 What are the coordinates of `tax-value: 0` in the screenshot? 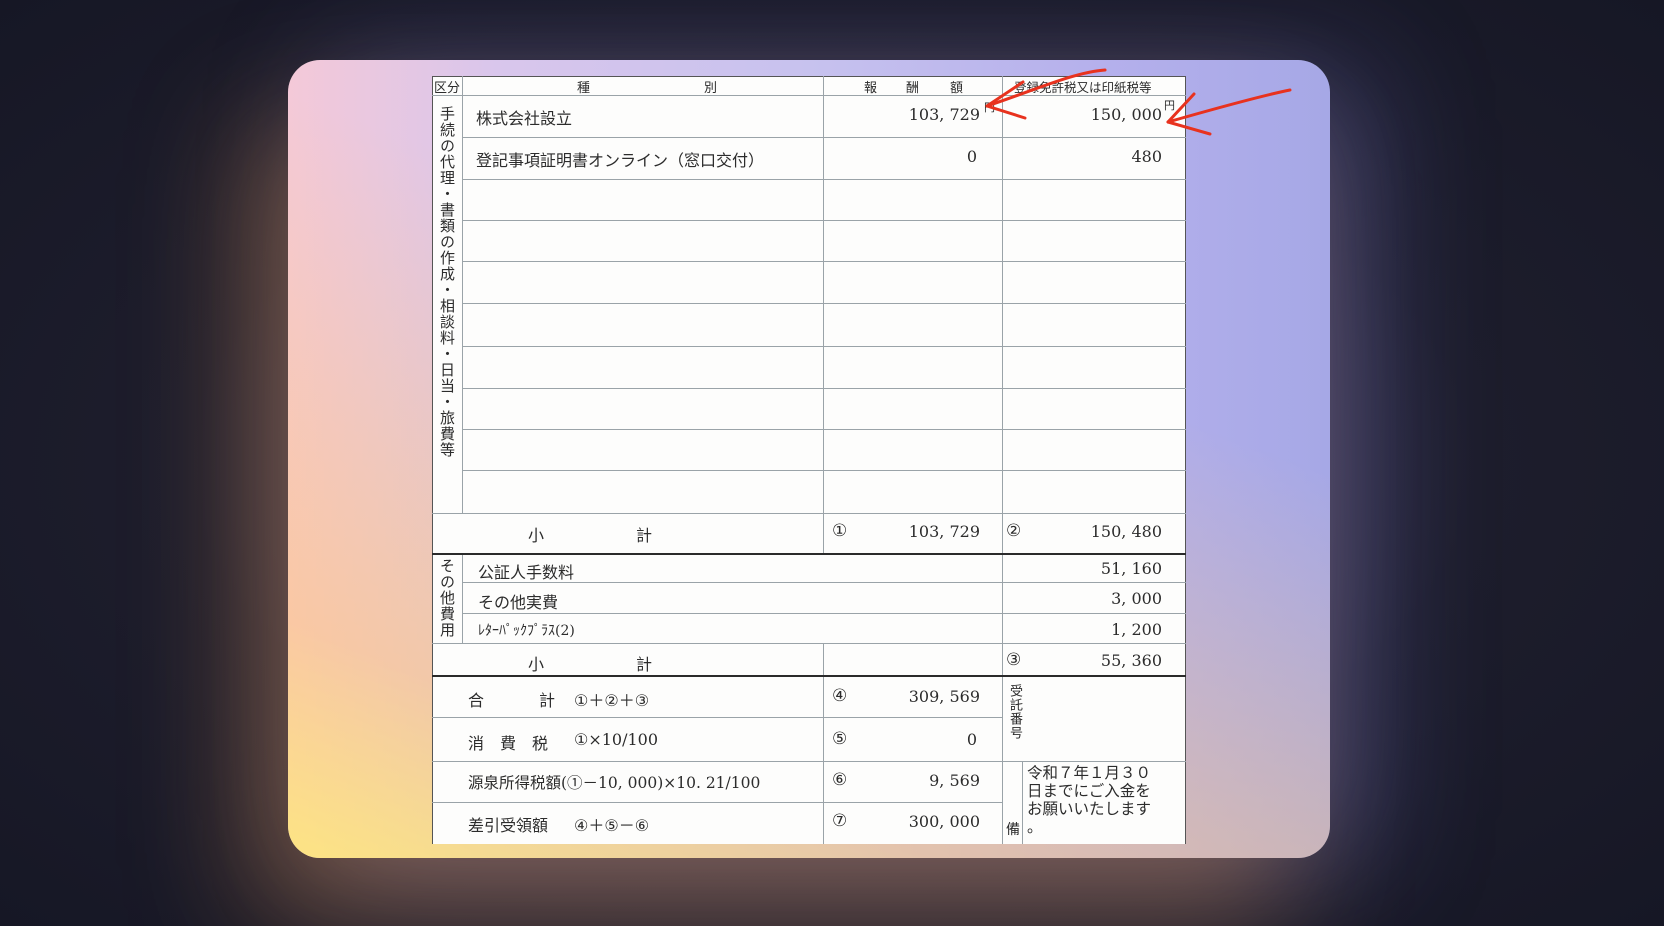 It's located at (971, 739).